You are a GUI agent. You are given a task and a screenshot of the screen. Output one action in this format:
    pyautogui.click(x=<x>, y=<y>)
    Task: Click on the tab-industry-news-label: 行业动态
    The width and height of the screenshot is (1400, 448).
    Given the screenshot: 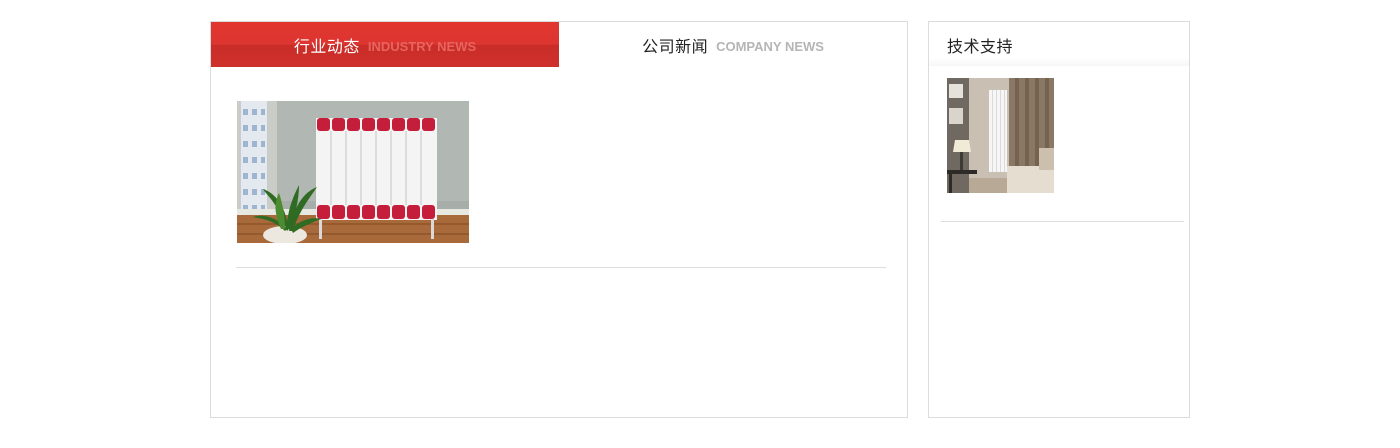 What is the action you would take?
    pyautogui.click(x=326, y=46)
    